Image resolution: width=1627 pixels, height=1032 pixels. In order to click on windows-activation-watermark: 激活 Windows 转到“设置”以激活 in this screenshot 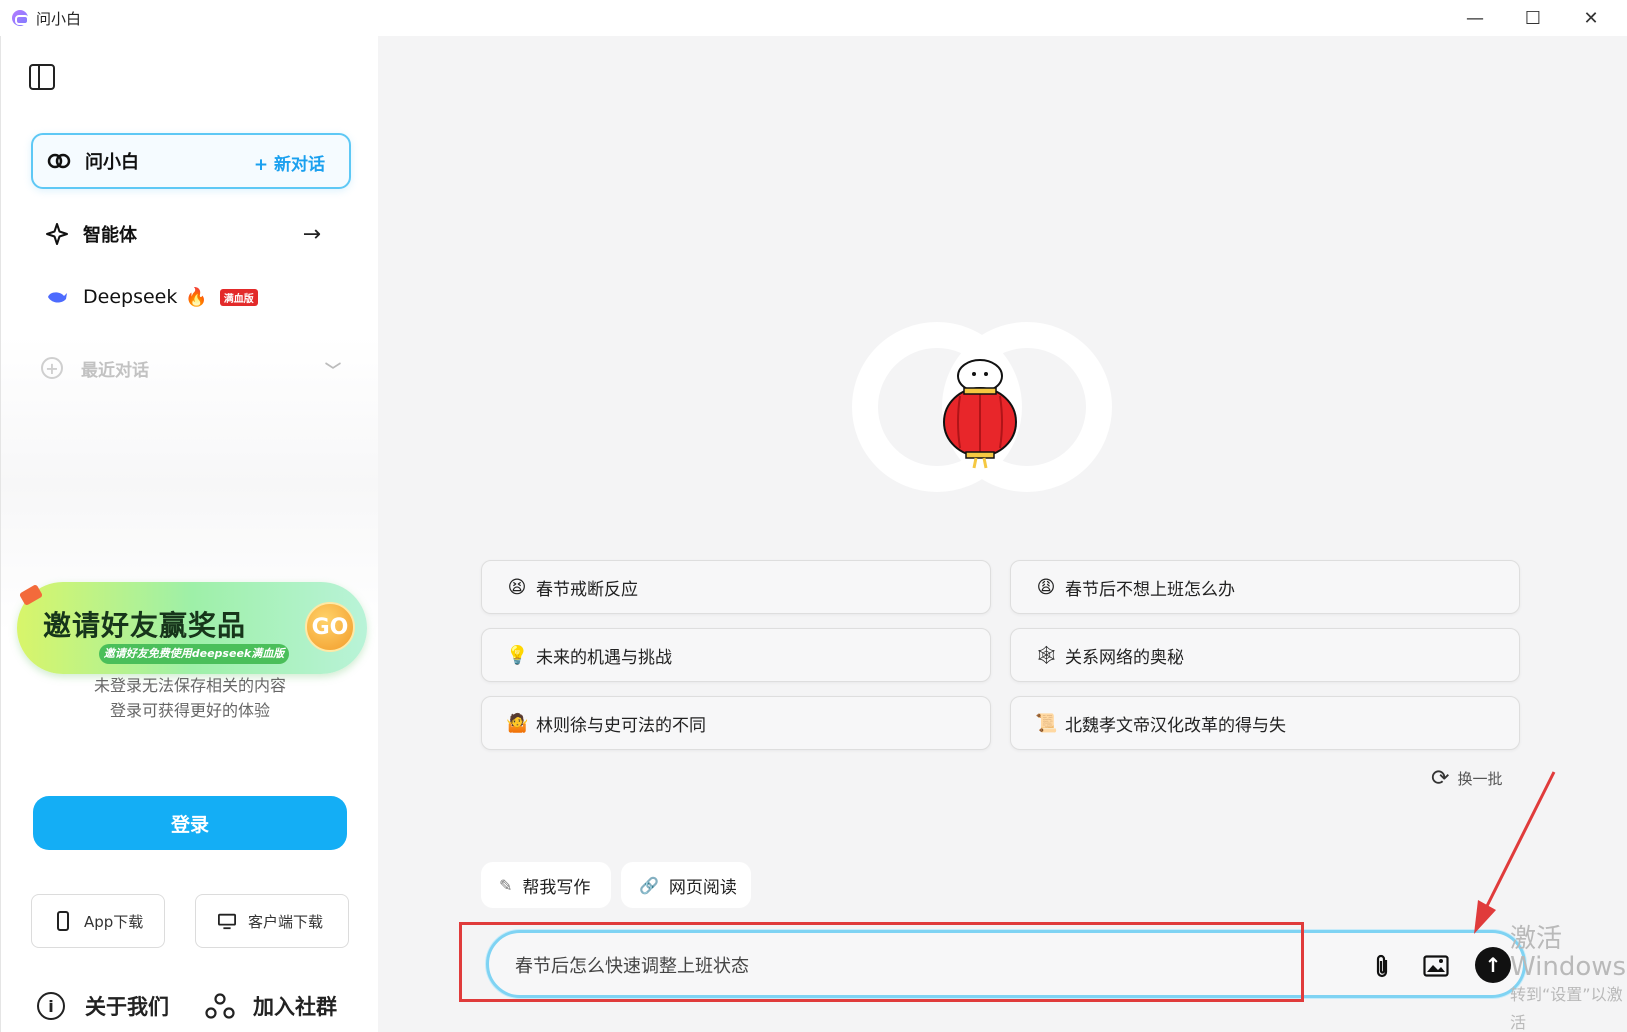, I will do `click(1568, 978)`.